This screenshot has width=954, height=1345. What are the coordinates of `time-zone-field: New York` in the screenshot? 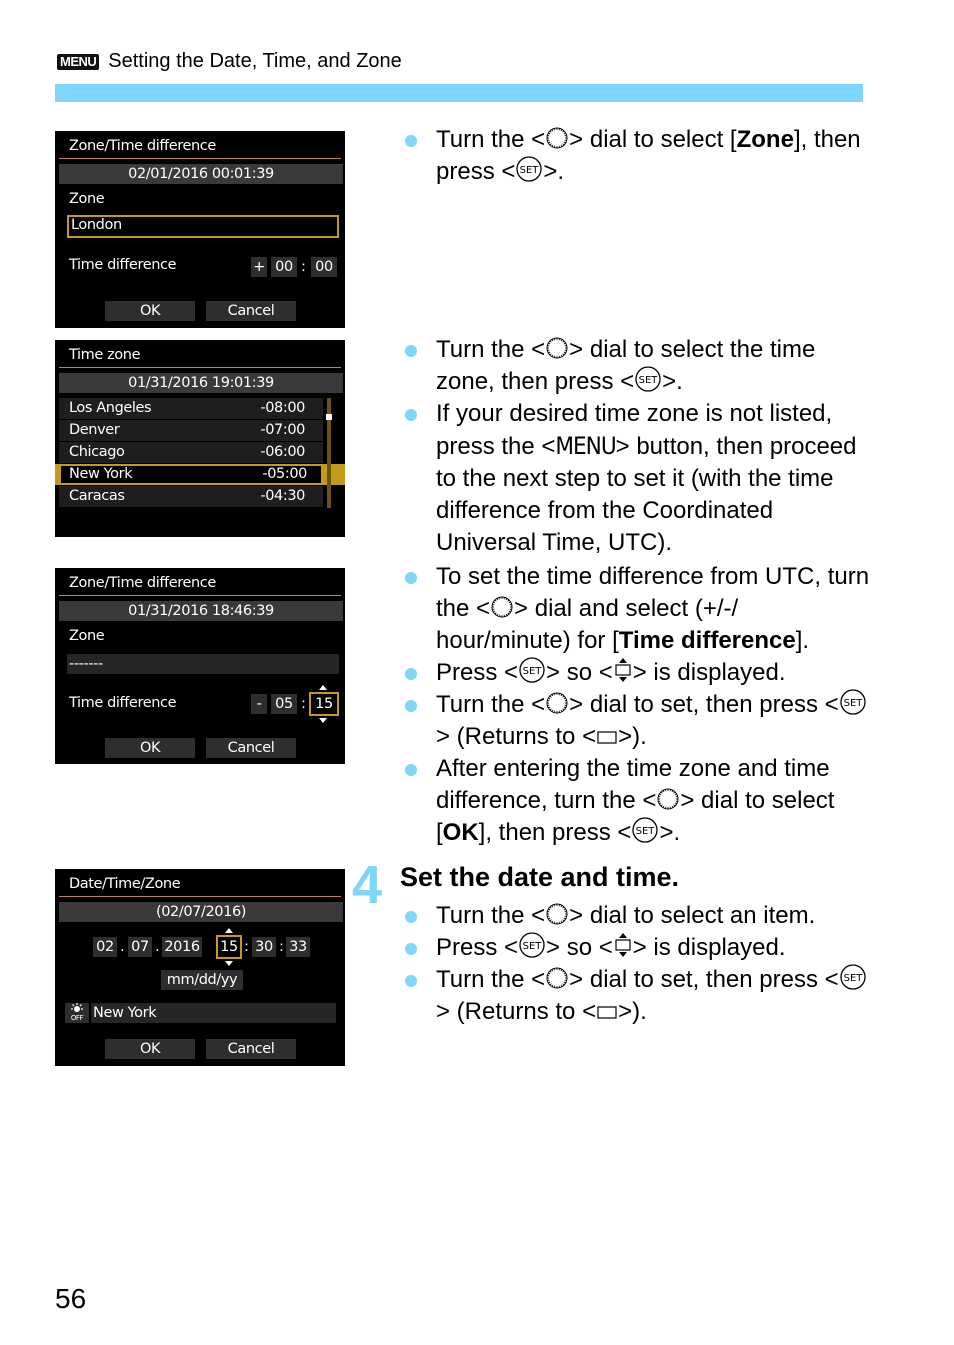 It's located at (213, 1013).